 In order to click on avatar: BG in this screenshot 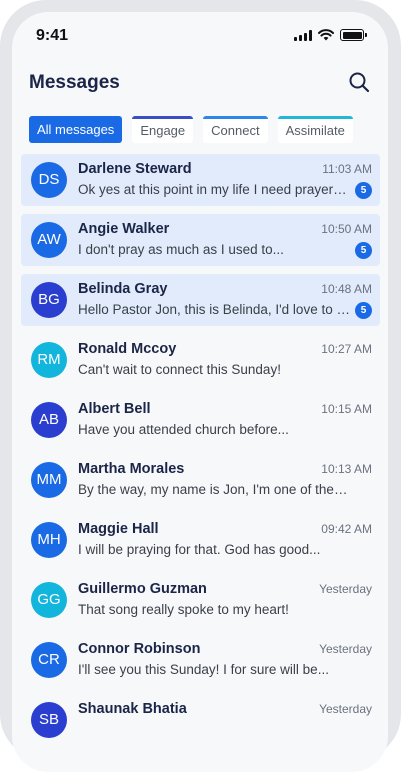, I will do `click(49, 300)`.